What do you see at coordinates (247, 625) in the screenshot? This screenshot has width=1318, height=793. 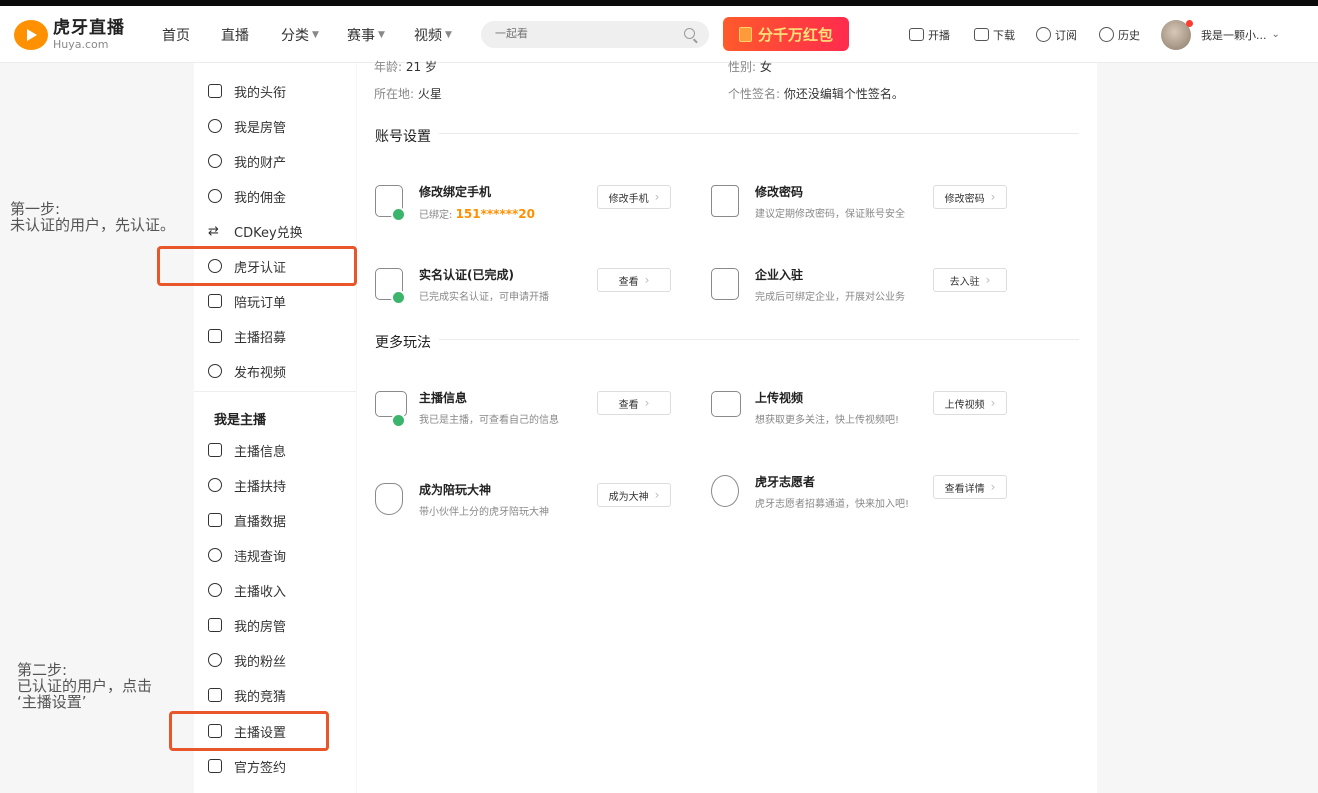 I see `sidebar-item-my-room-admin: 我的房管` at bounding box center [247, 625].